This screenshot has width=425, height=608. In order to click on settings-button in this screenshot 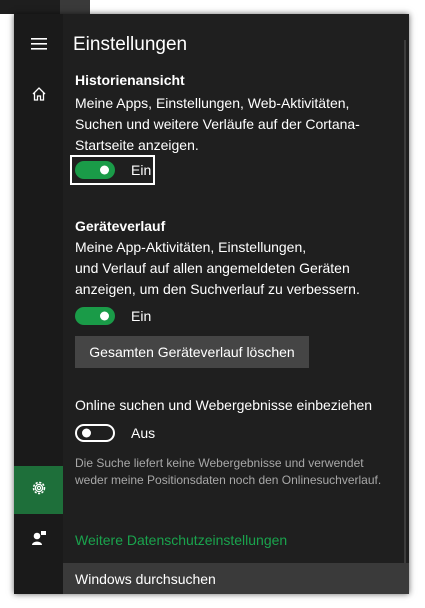, I will do `click(38, 490)`.